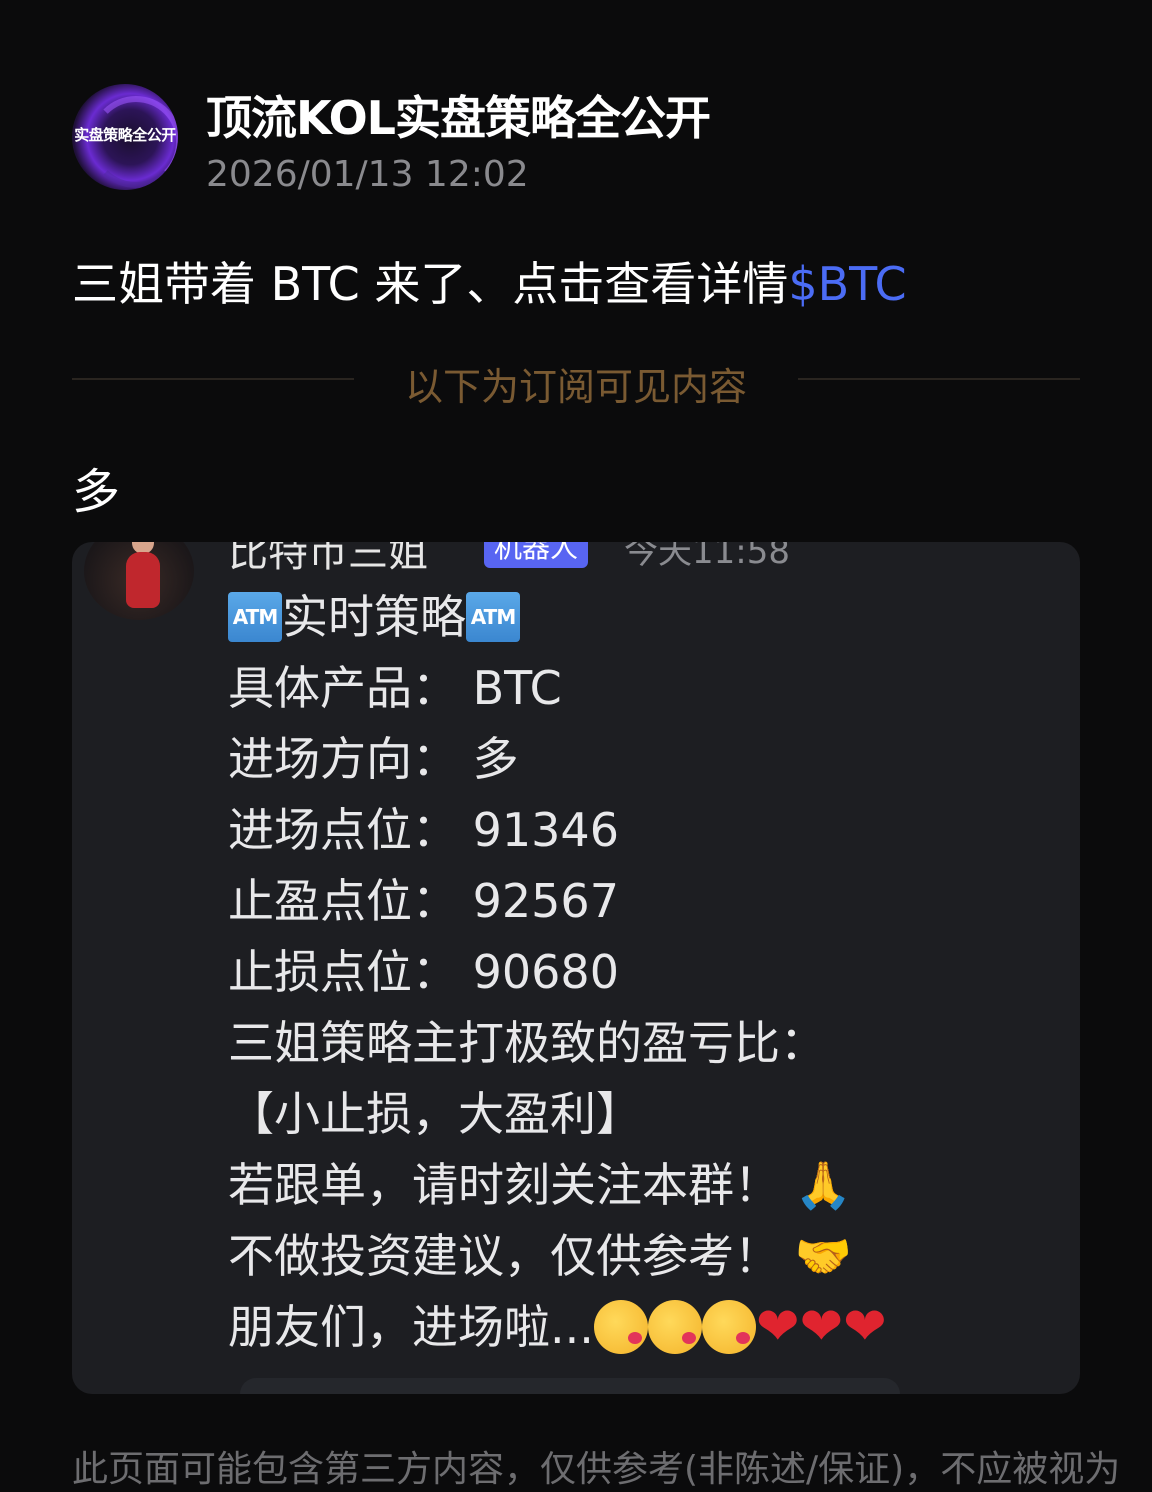 Image resolution: width=1152 pixels, height=1492 pixels. I want to click on message-headline: ATM 实时策略 ATM, so click(648, 617).